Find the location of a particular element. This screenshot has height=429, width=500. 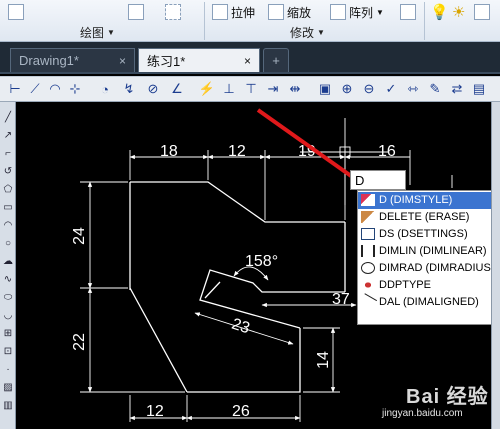

modify-group-label: 修改 ▼ is located at coordinates (307, 32).